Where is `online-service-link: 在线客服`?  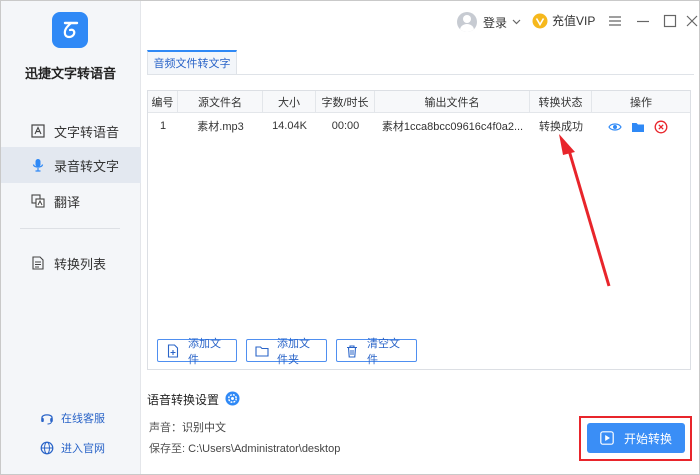 online-service-link: 在线客服 is located at coordinates (70, 418).